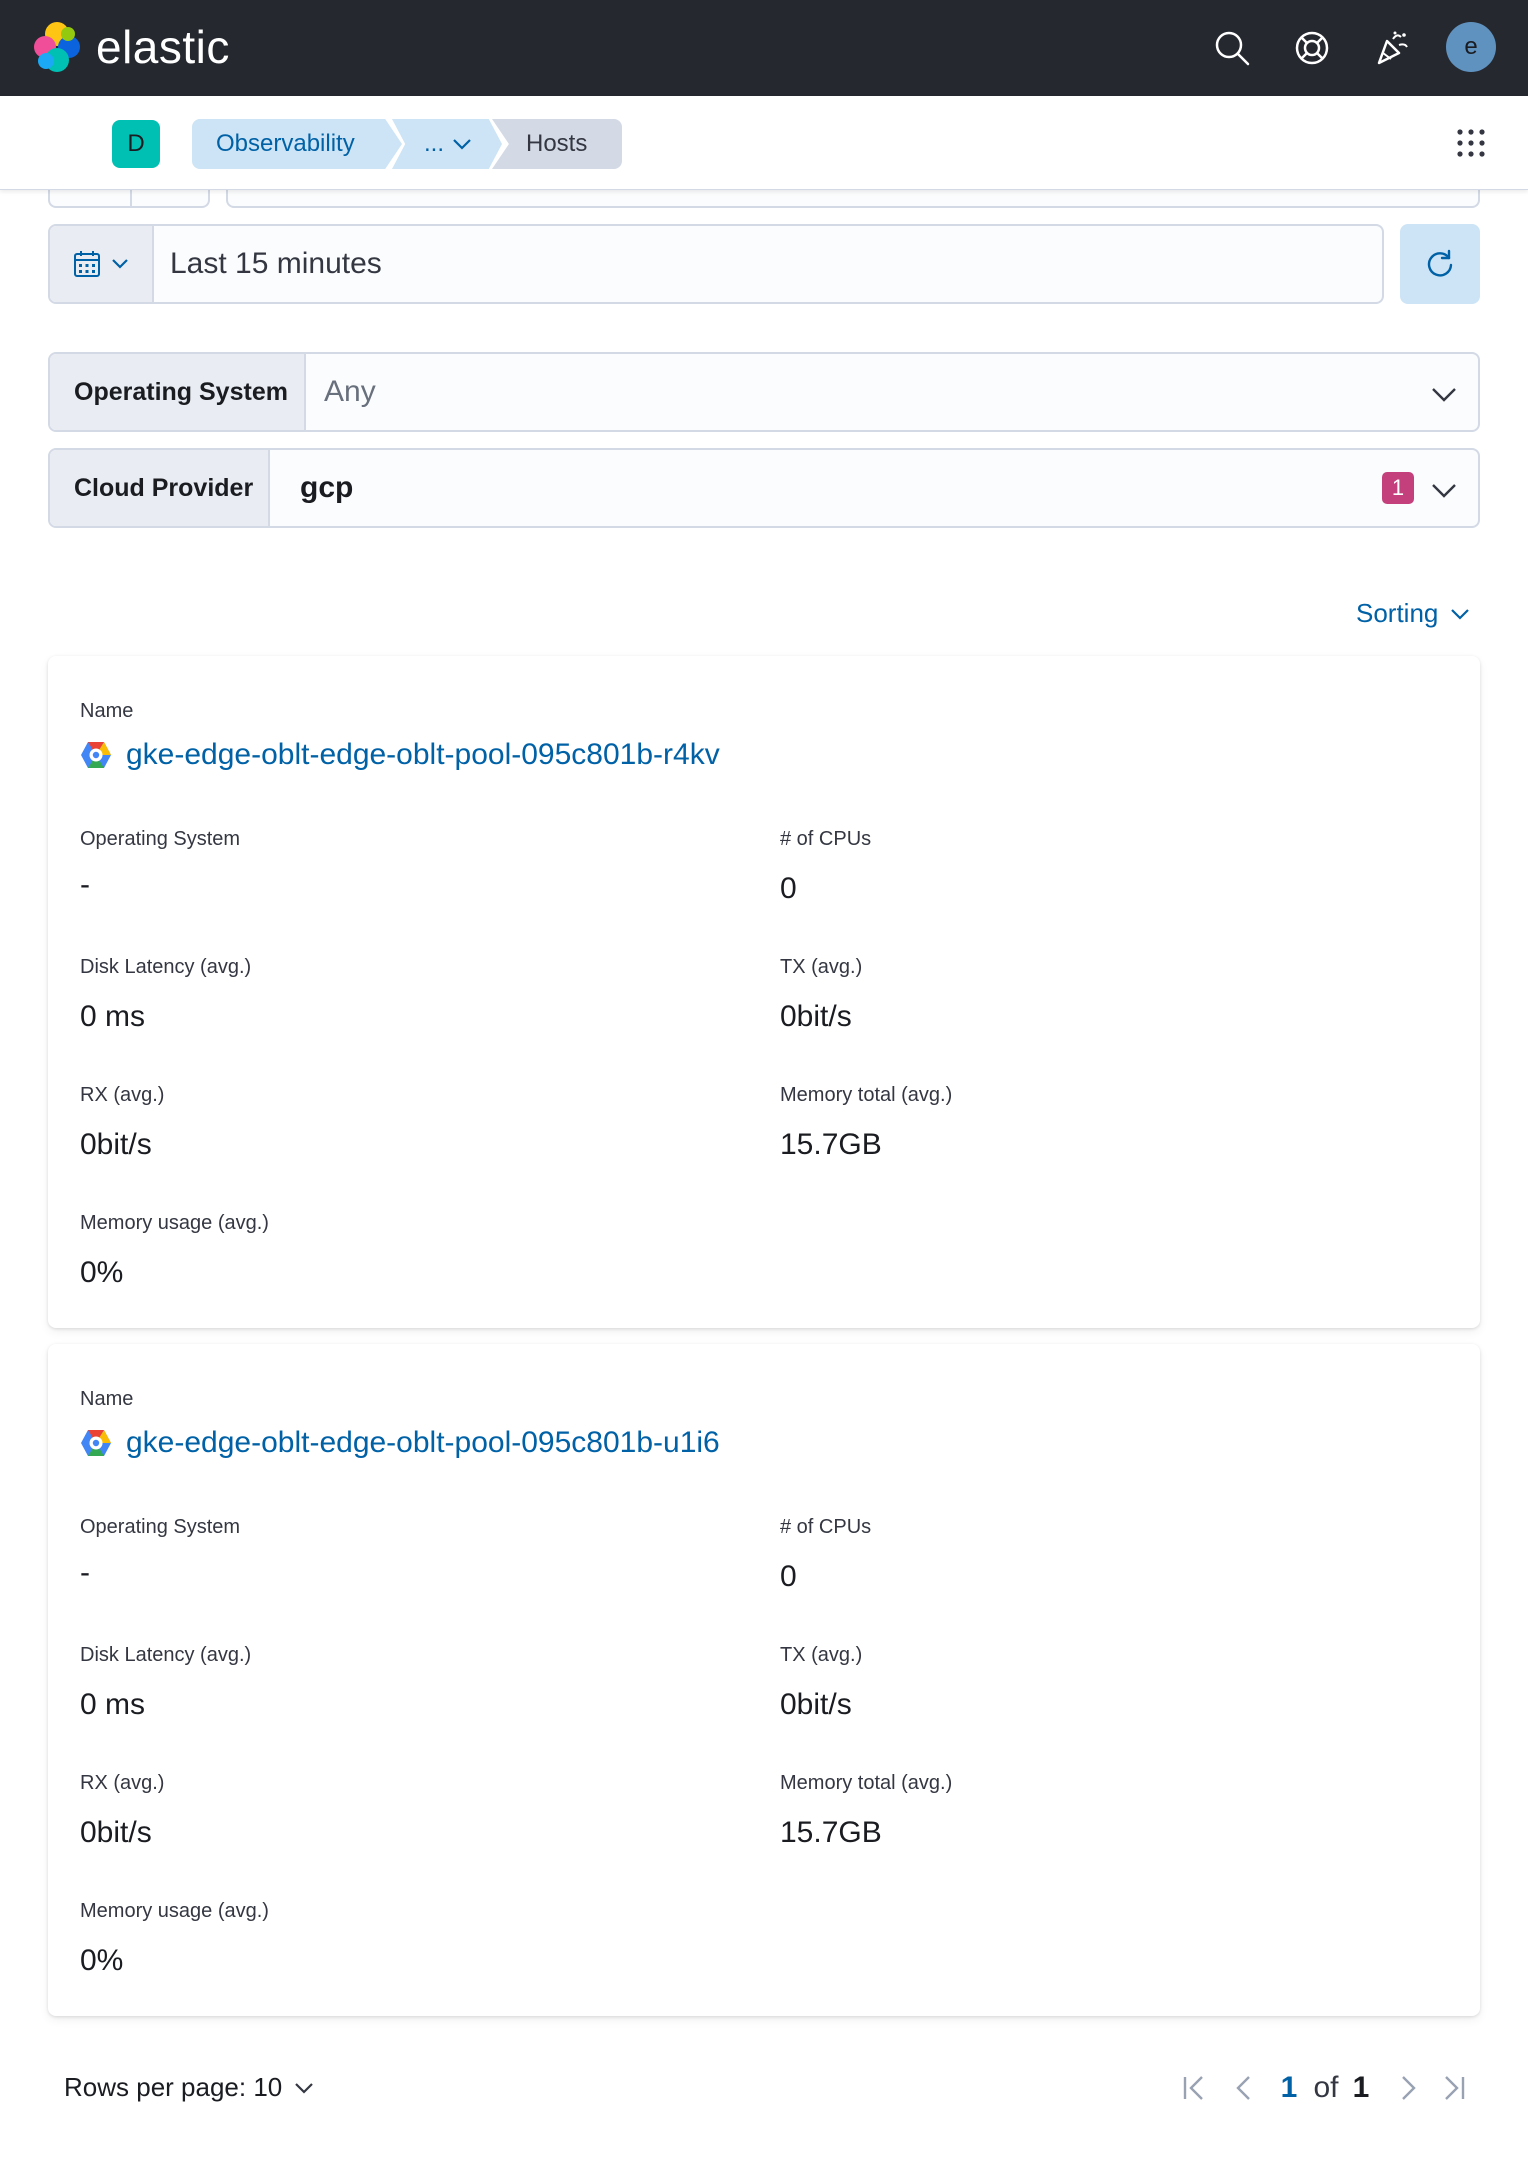 This screenshot has height=2160, width=1528. Describe the element at coordinates (268, 264) in the screenshot. I see `date-range-text: Last 15 minutes` at that location.